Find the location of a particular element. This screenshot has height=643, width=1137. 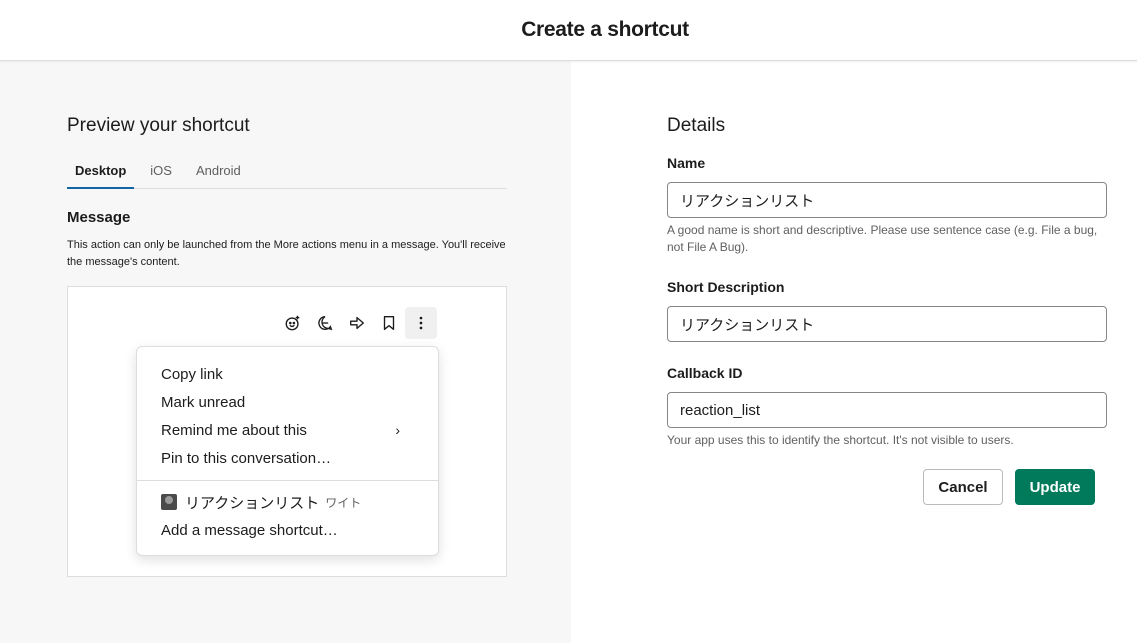

message-actions-toolbar is located at coordinates (357, 323).